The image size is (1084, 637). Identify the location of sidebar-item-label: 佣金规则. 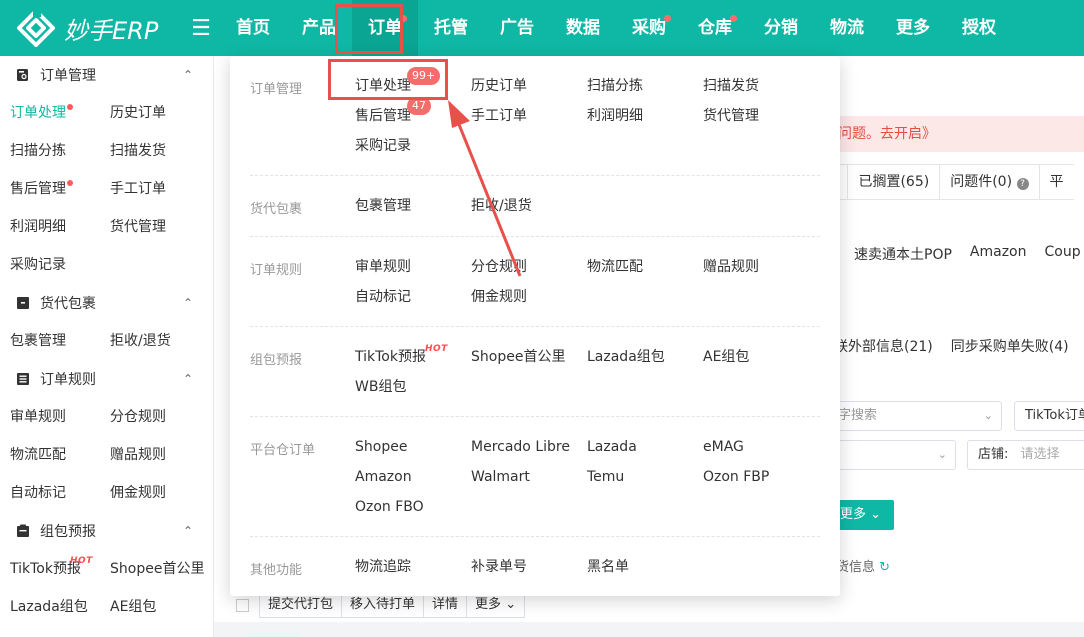
(138, 493).